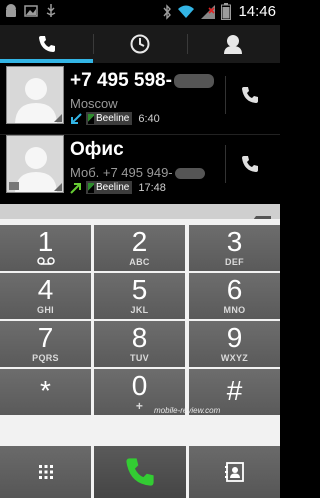  What do you see at coordinates (45, 392) in the screenshot?
I see `key-star: *` at bounding box center [45, 392].